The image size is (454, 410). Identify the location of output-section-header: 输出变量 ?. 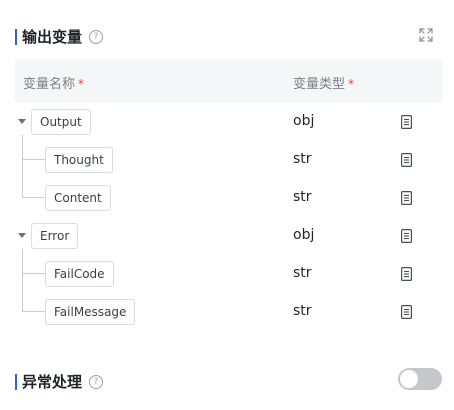
(59, 36).